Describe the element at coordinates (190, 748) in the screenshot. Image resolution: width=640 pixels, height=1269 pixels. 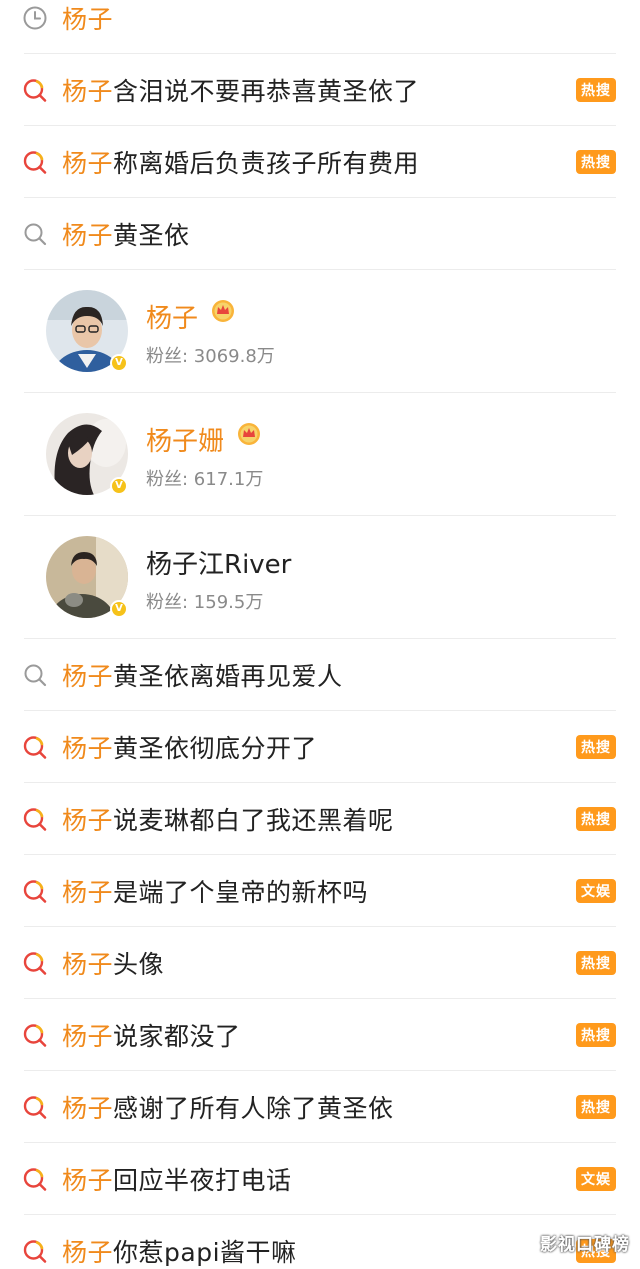
I see `suggestion-text: 杨子黄圣依彻底分开了` at that location.